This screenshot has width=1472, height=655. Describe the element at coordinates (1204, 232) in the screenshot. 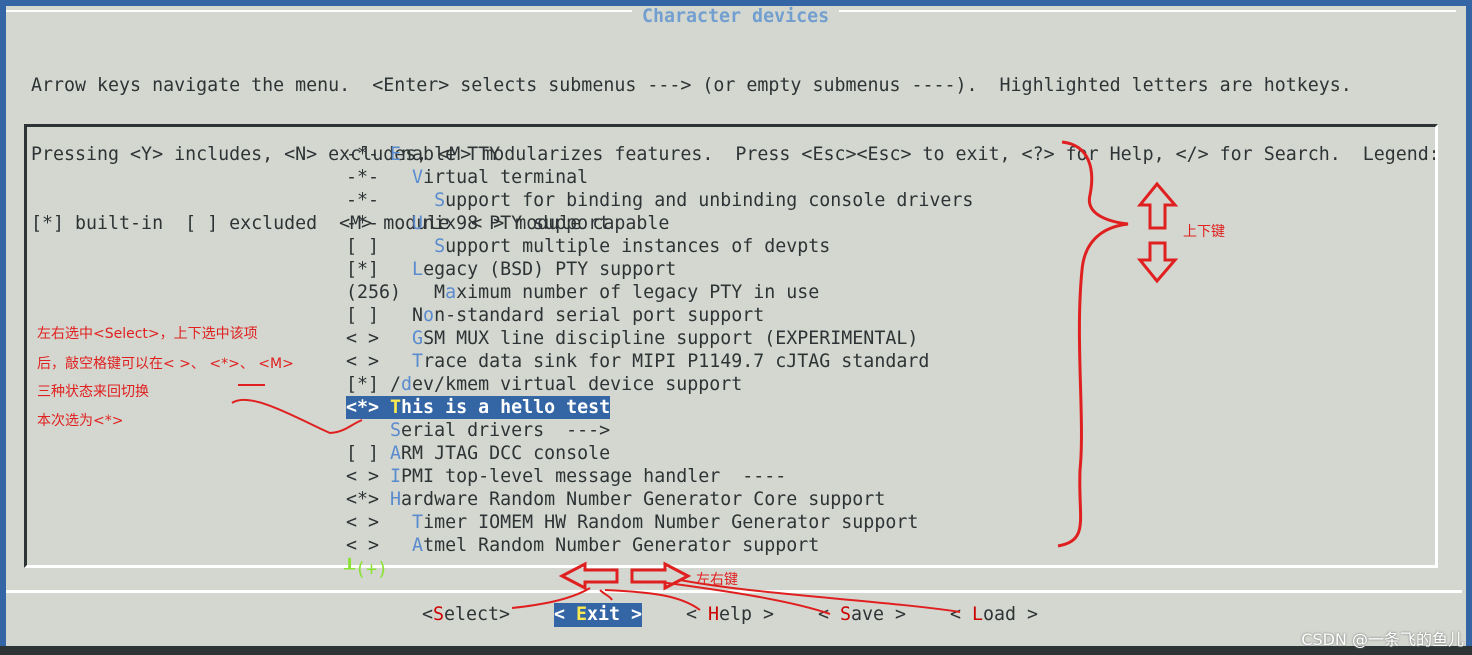

I see `annotation-up-down: 上下键` at that location.